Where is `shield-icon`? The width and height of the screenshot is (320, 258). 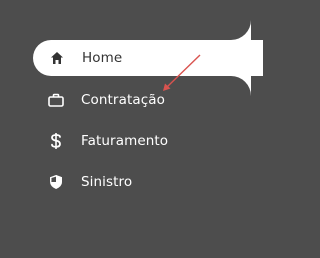
shield-icon is located at coordinates (56, 182).